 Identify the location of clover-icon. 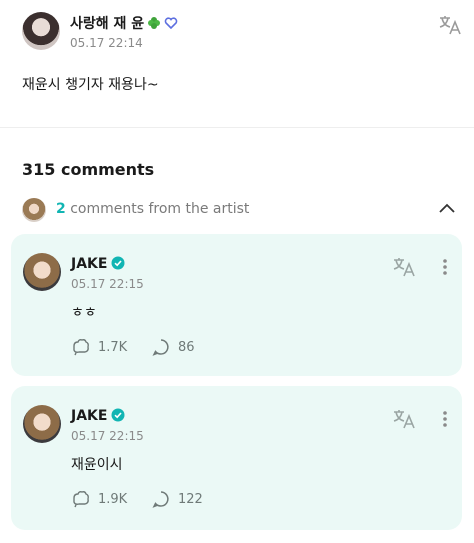
(154, 23).